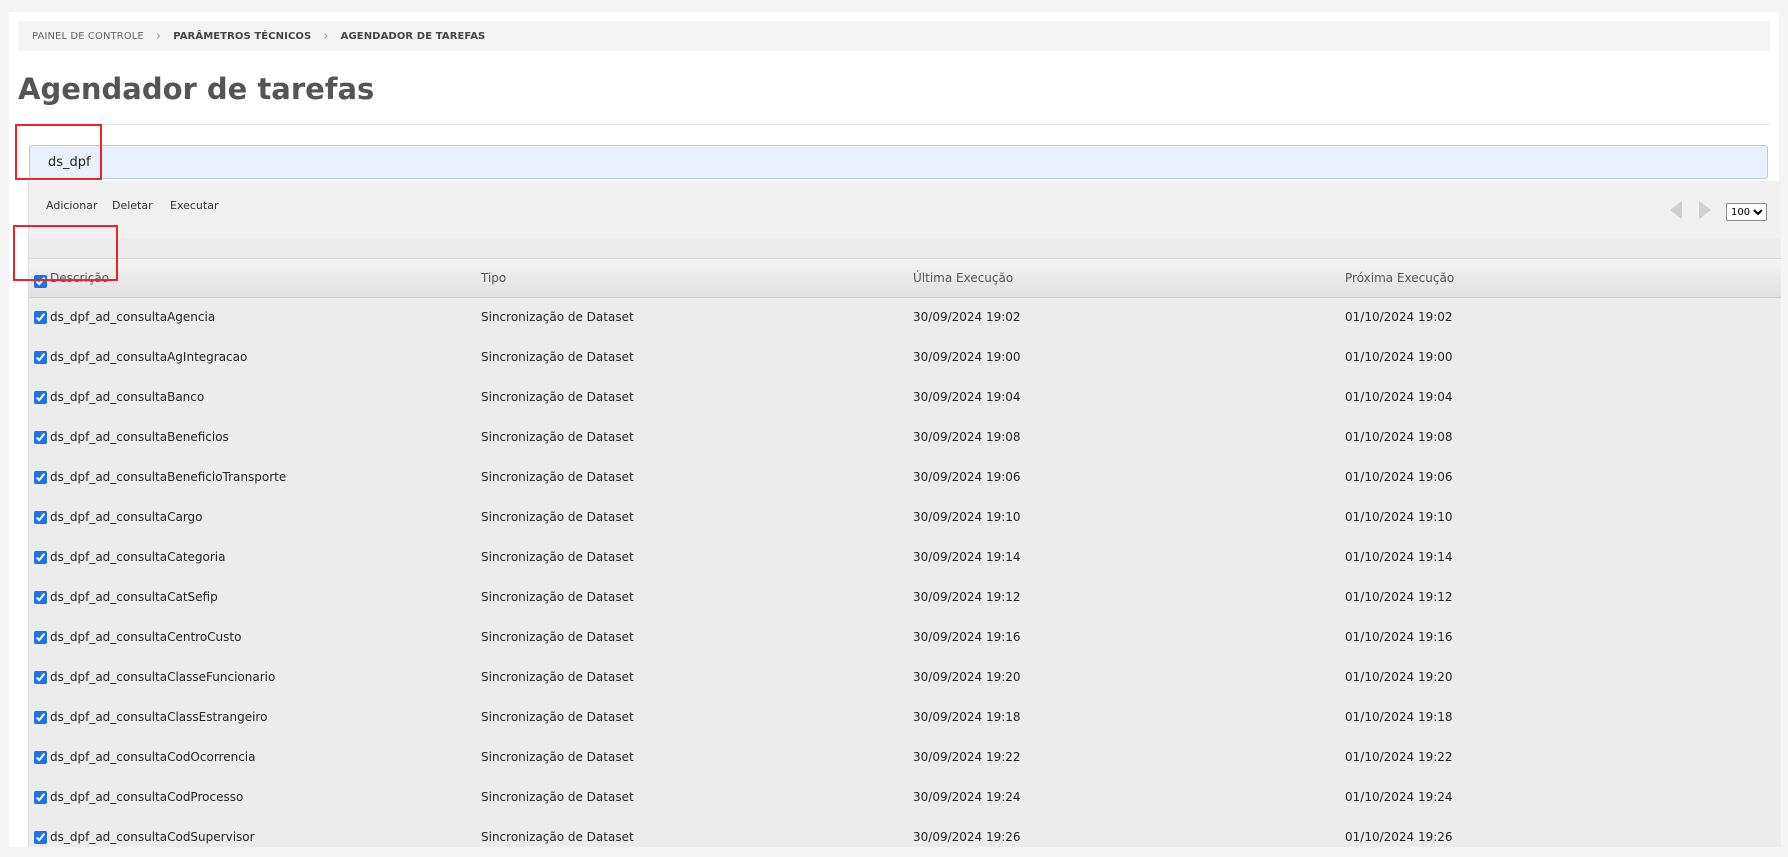 This screenshot has width=1788, height=857. I want to click on cell-descricao: ds_dpf_ad_consultaCodOcorrencia, so click(153, 757).